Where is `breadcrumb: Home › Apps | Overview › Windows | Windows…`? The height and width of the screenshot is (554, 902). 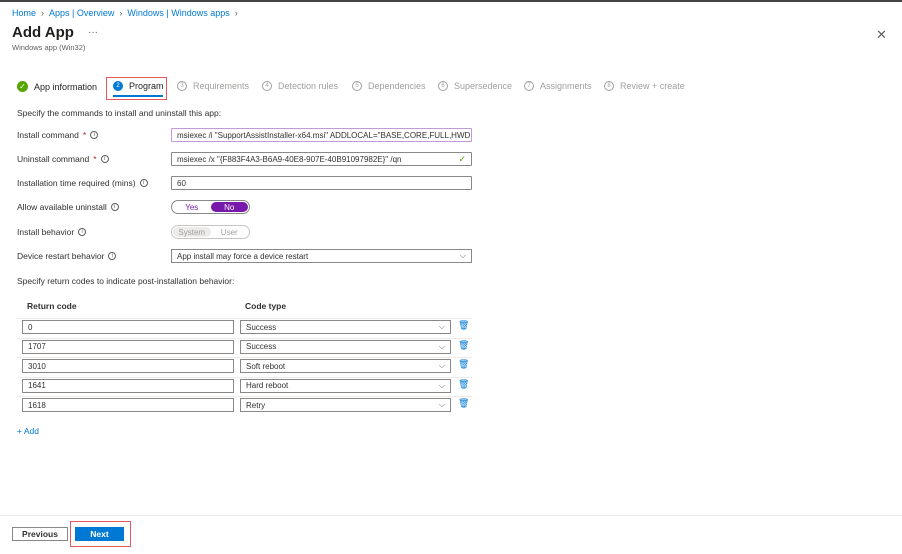
breadcrumb: Home › Apps | Overview › Windows | Windows… is located at coordinates (125, 13).